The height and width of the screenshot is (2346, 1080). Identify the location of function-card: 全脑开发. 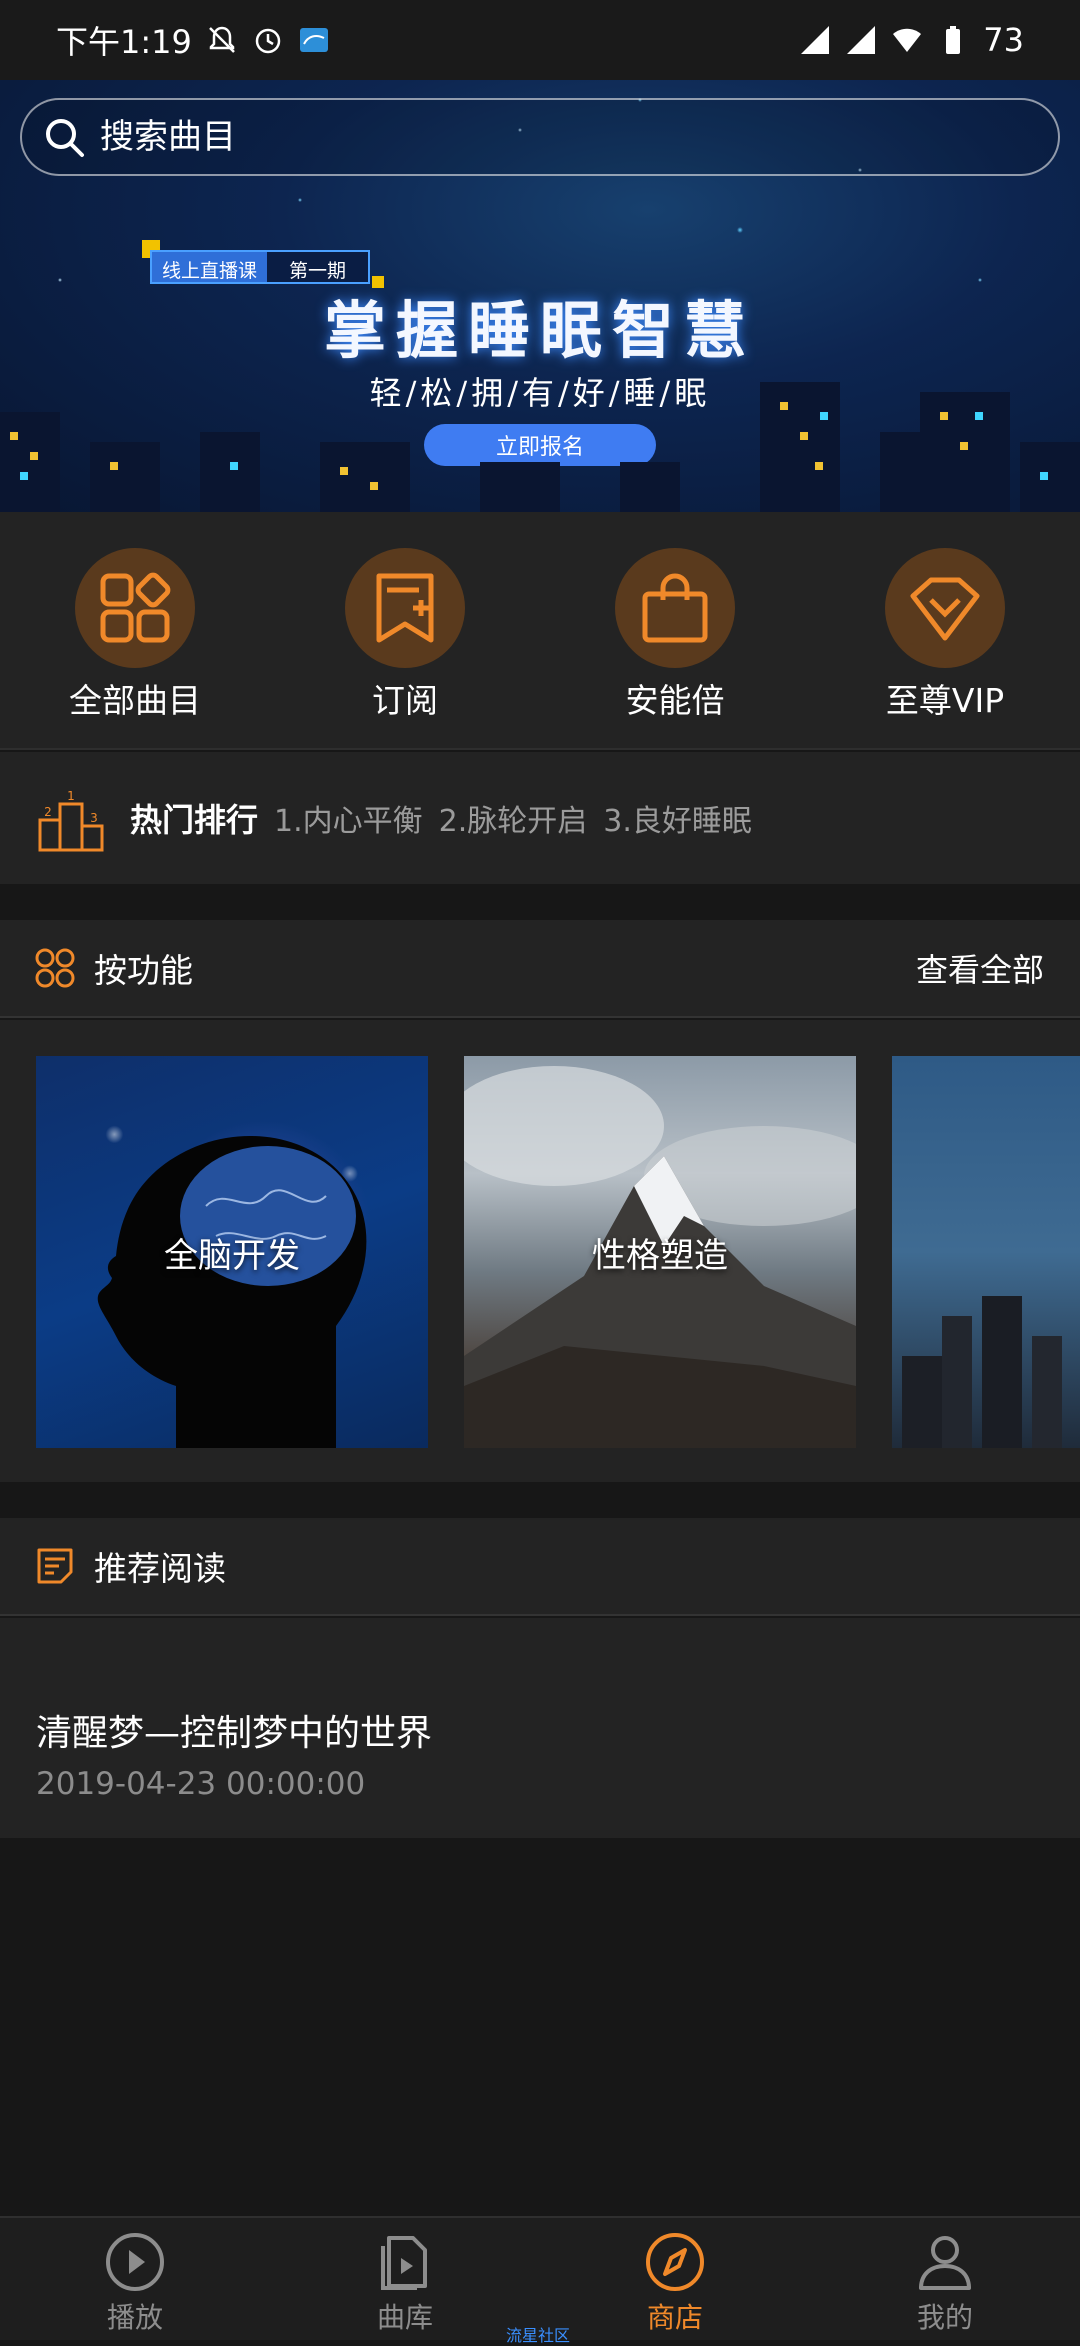
(232, 1252).